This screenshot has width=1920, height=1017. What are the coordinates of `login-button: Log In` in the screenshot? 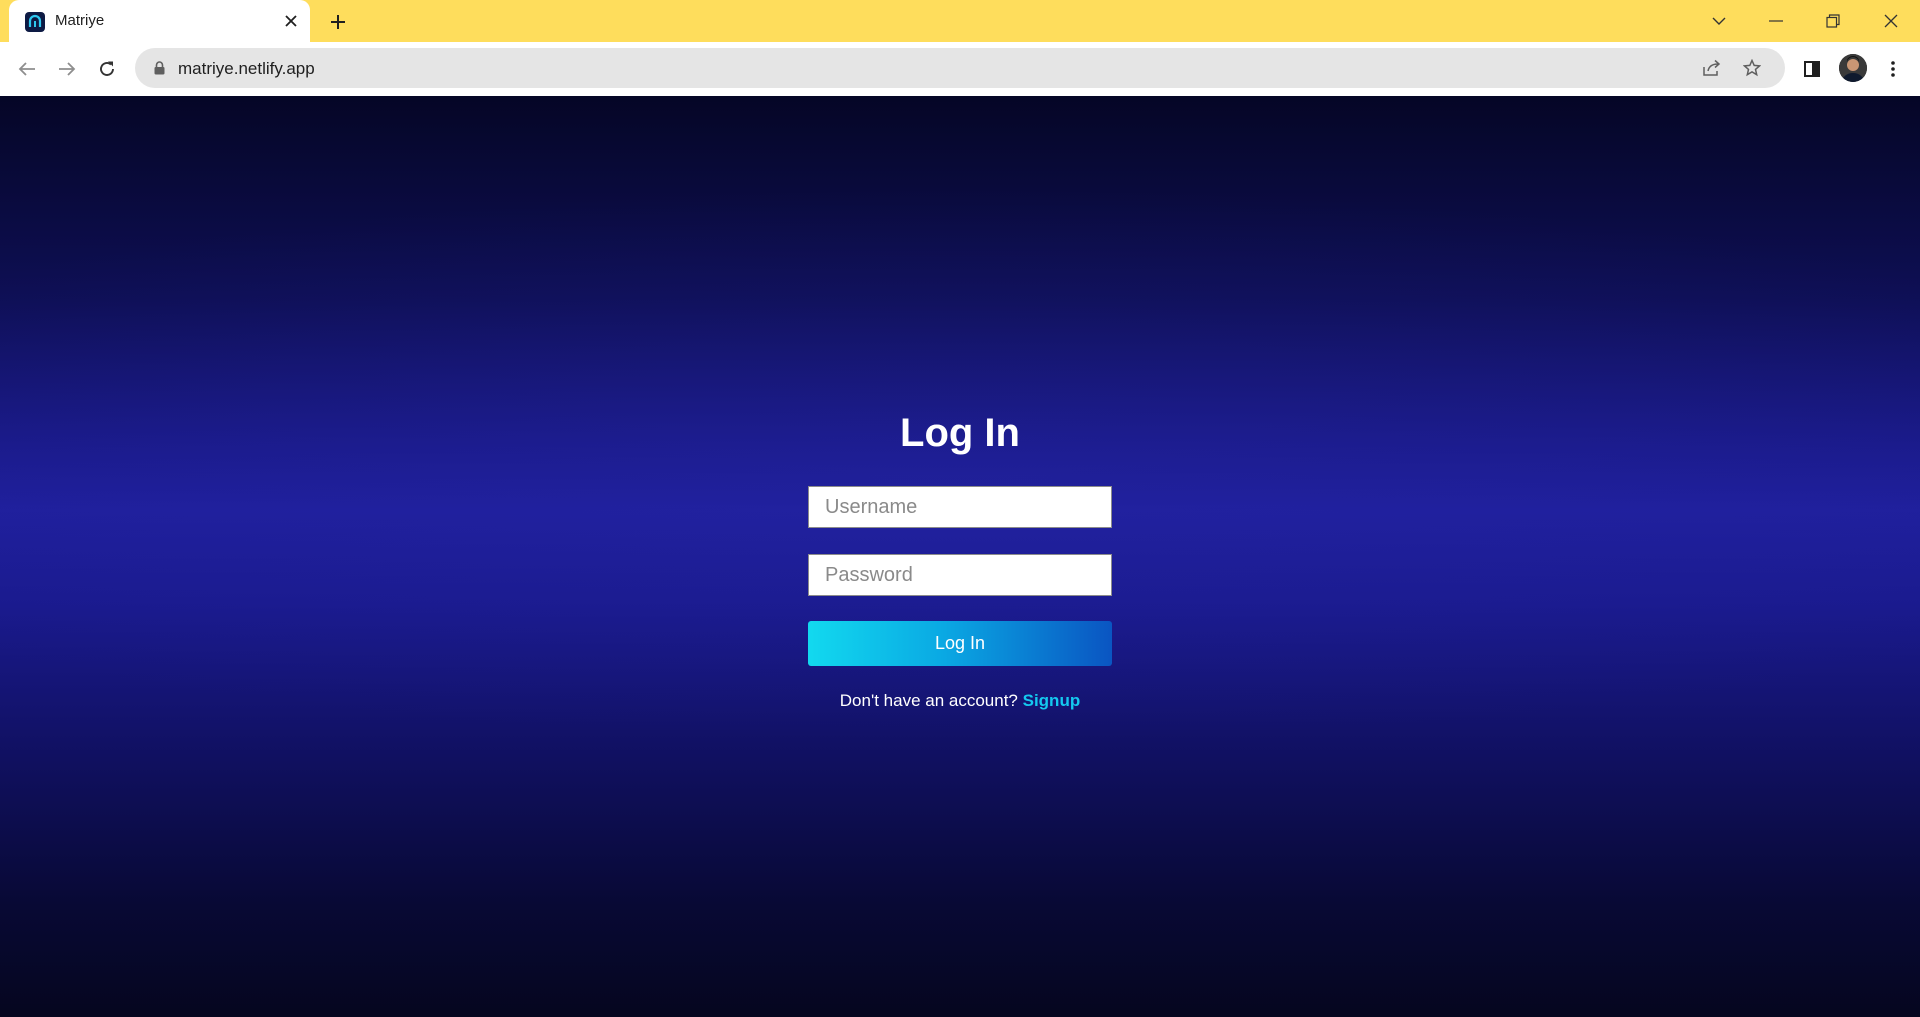 It's located at (960, 643).